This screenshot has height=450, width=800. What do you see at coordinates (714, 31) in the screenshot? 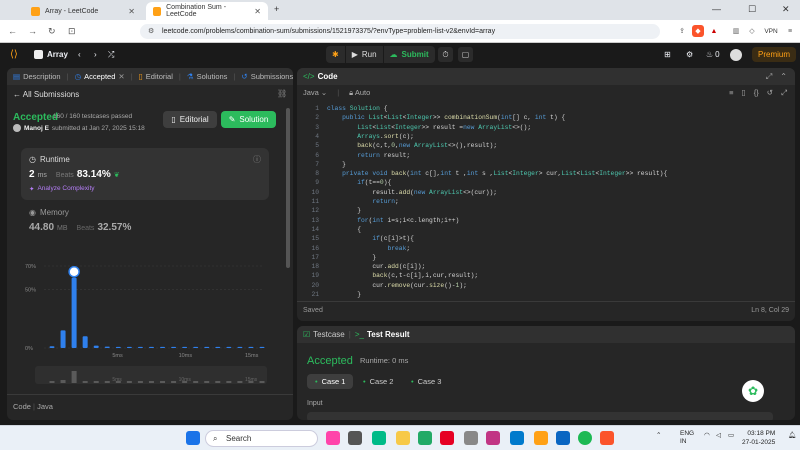
I see `rewards-icon: ▲` at bounding box center [714, 31].